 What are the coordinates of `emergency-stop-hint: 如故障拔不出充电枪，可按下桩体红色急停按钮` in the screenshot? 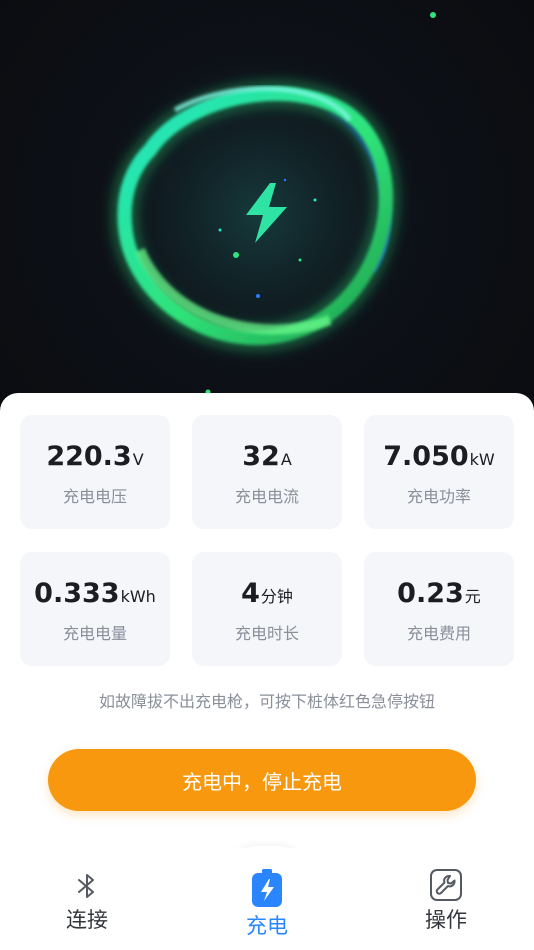 It's located at (266, 701).